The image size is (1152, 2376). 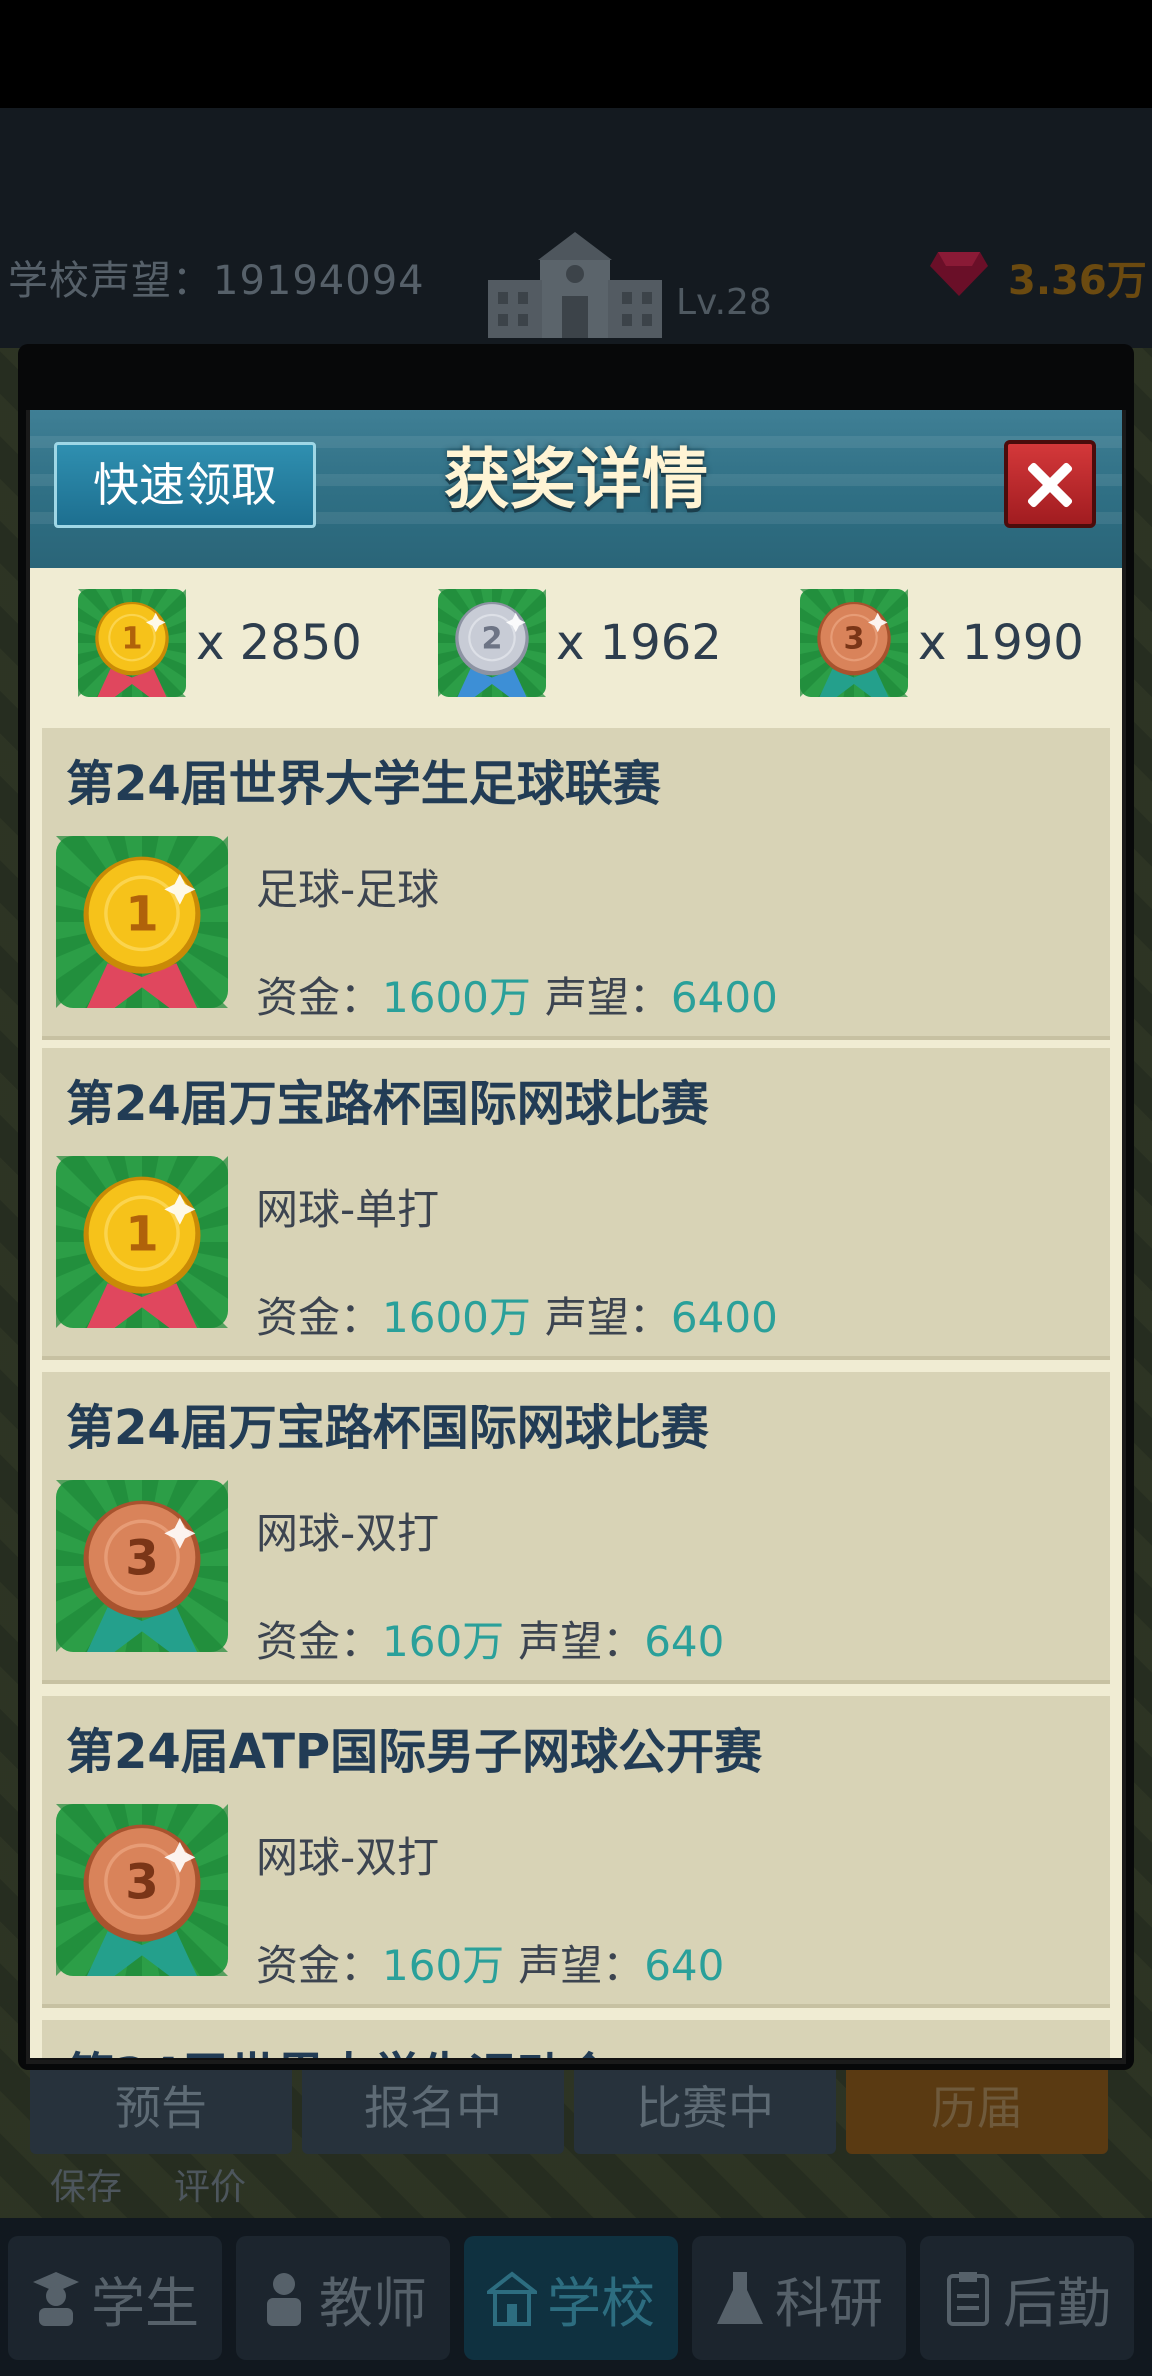 What do you see at coordinates (86, 2187) in the screenshot?
I see `save-link: 保存` at bounding box center [86, 2187].